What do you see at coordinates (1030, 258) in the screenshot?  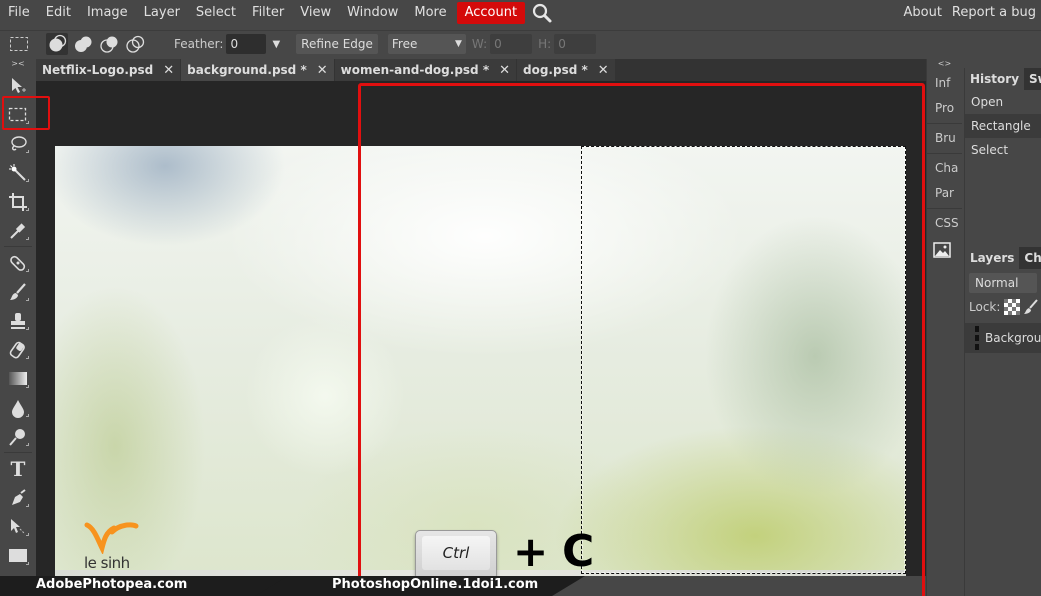 I see `tab-channels: Channels` at bounding box center [1030, 258].